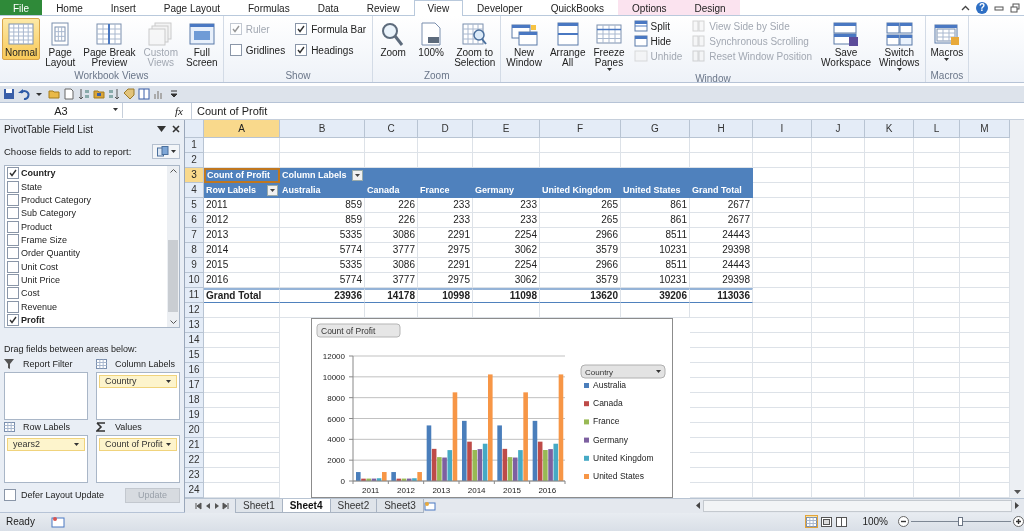 The height and width of the screenshot is (531, 1024). What do you see at coordinates (500, 7) in the screenshot?
I see `ribbon-tab: Developer` at bounding box center [500, 7].